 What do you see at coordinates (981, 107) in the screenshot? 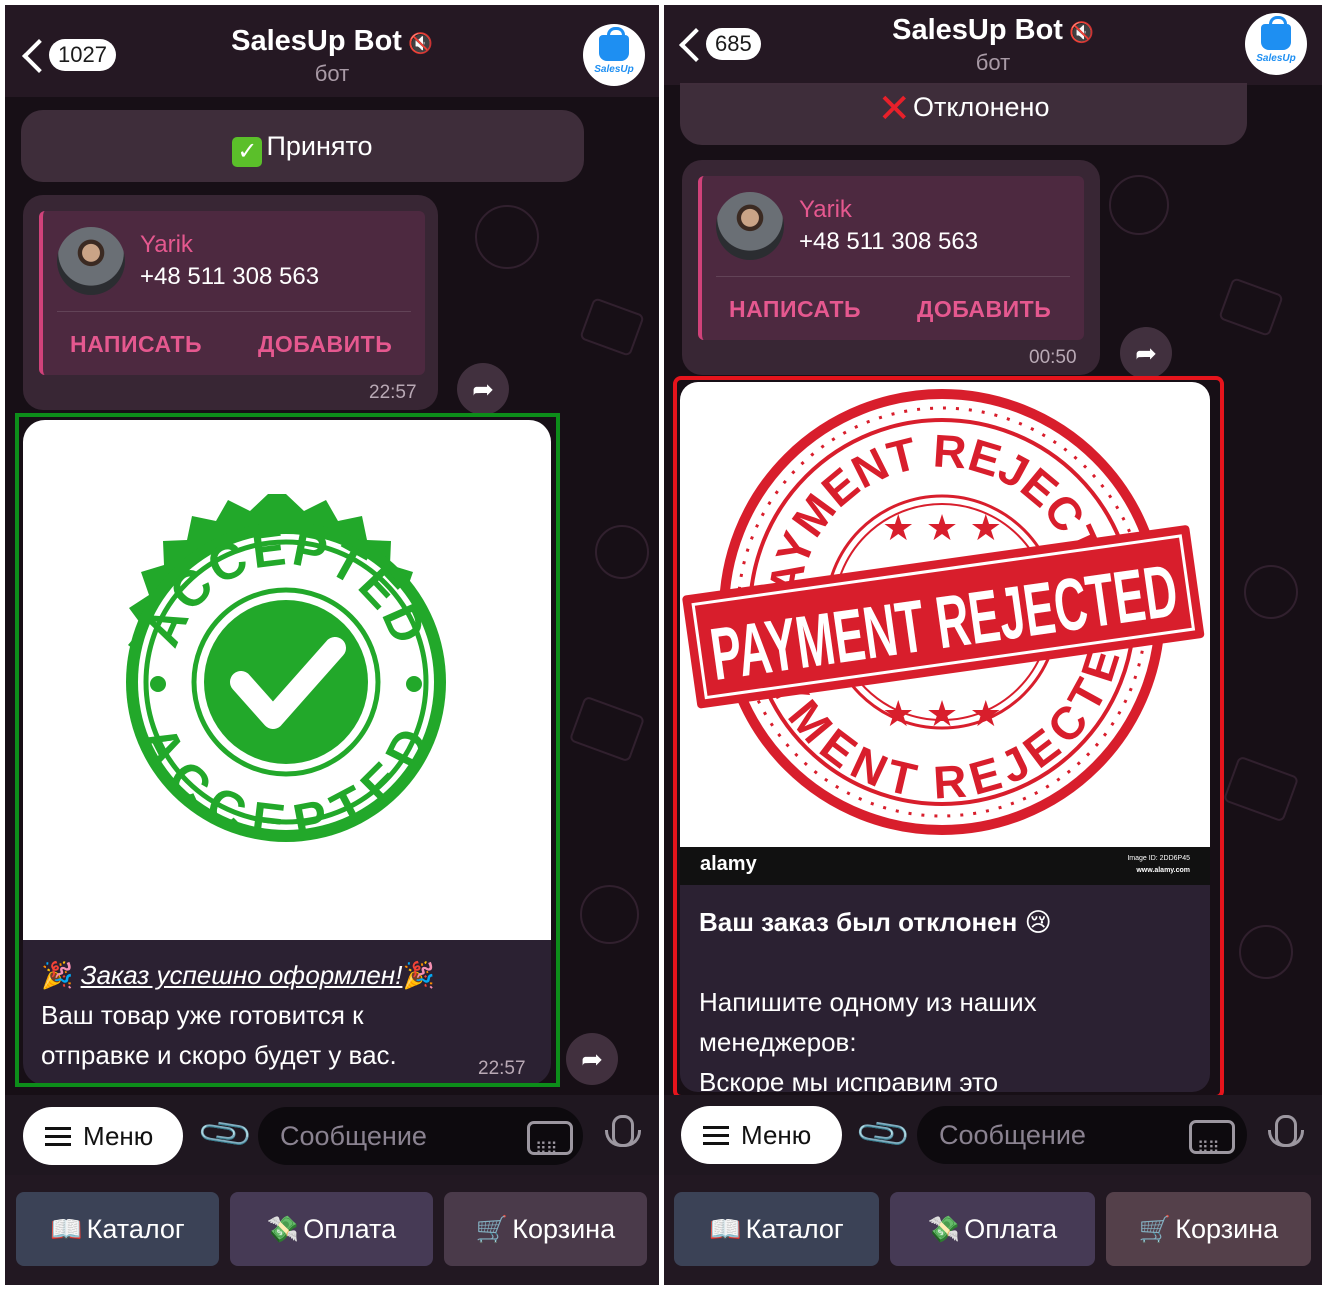
I see `status-text: Отклонено` at bounding box center [981, 107].